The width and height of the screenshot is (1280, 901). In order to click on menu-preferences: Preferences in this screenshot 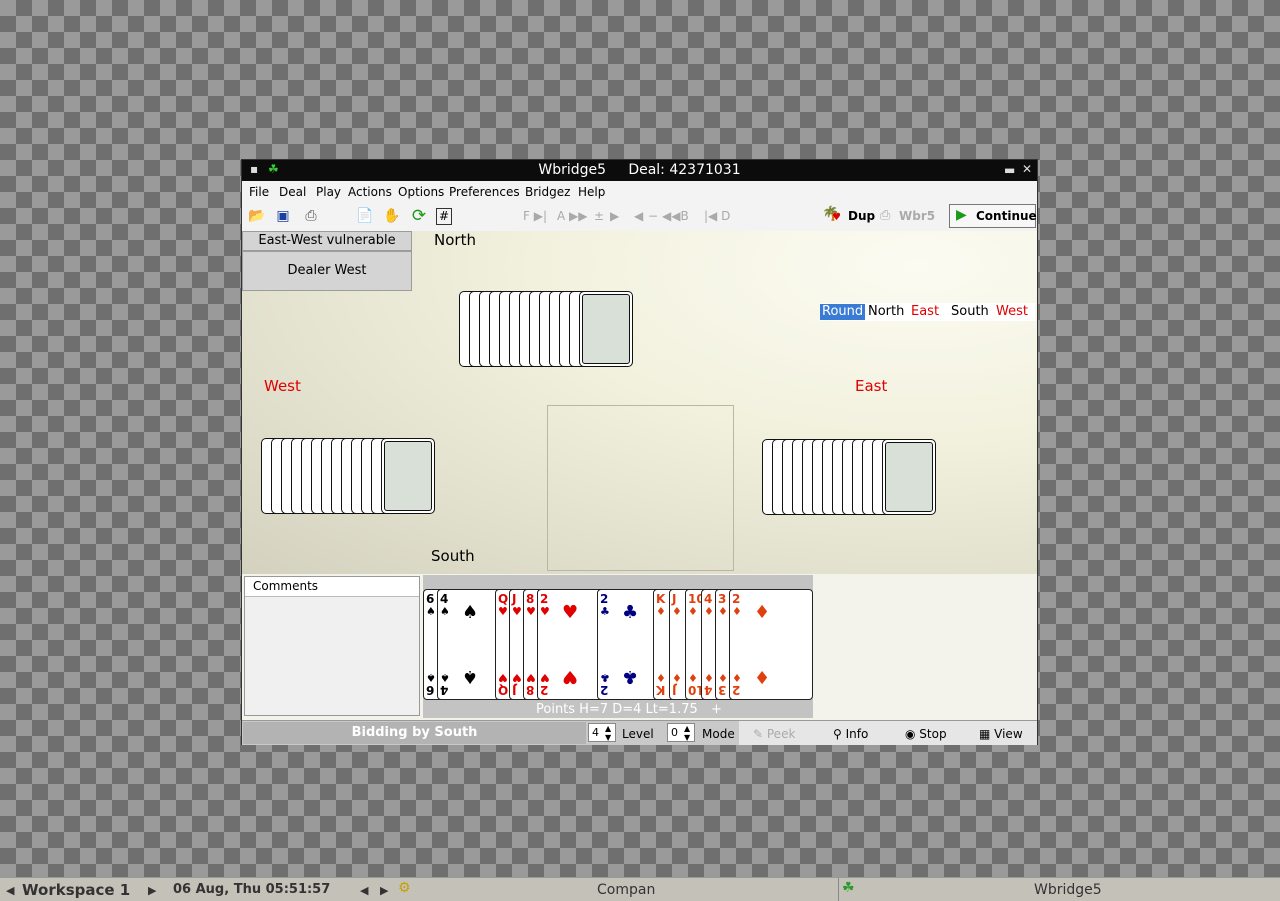, I will do `click(484, 192)`.